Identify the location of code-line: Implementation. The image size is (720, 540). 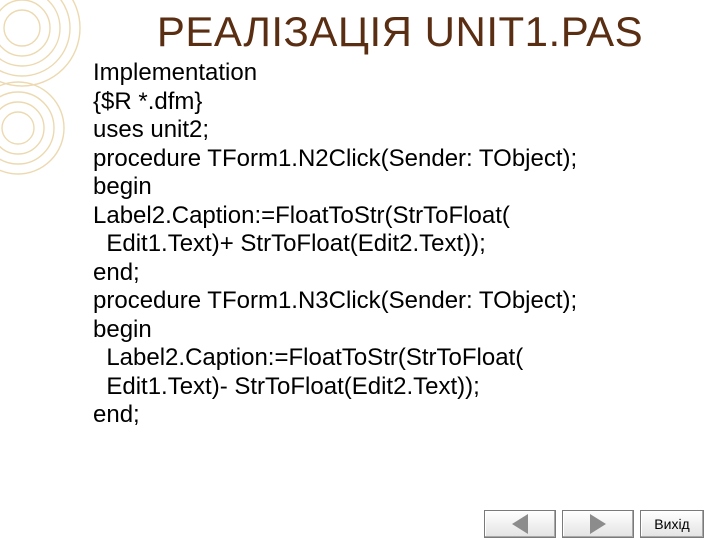
(175, 72).